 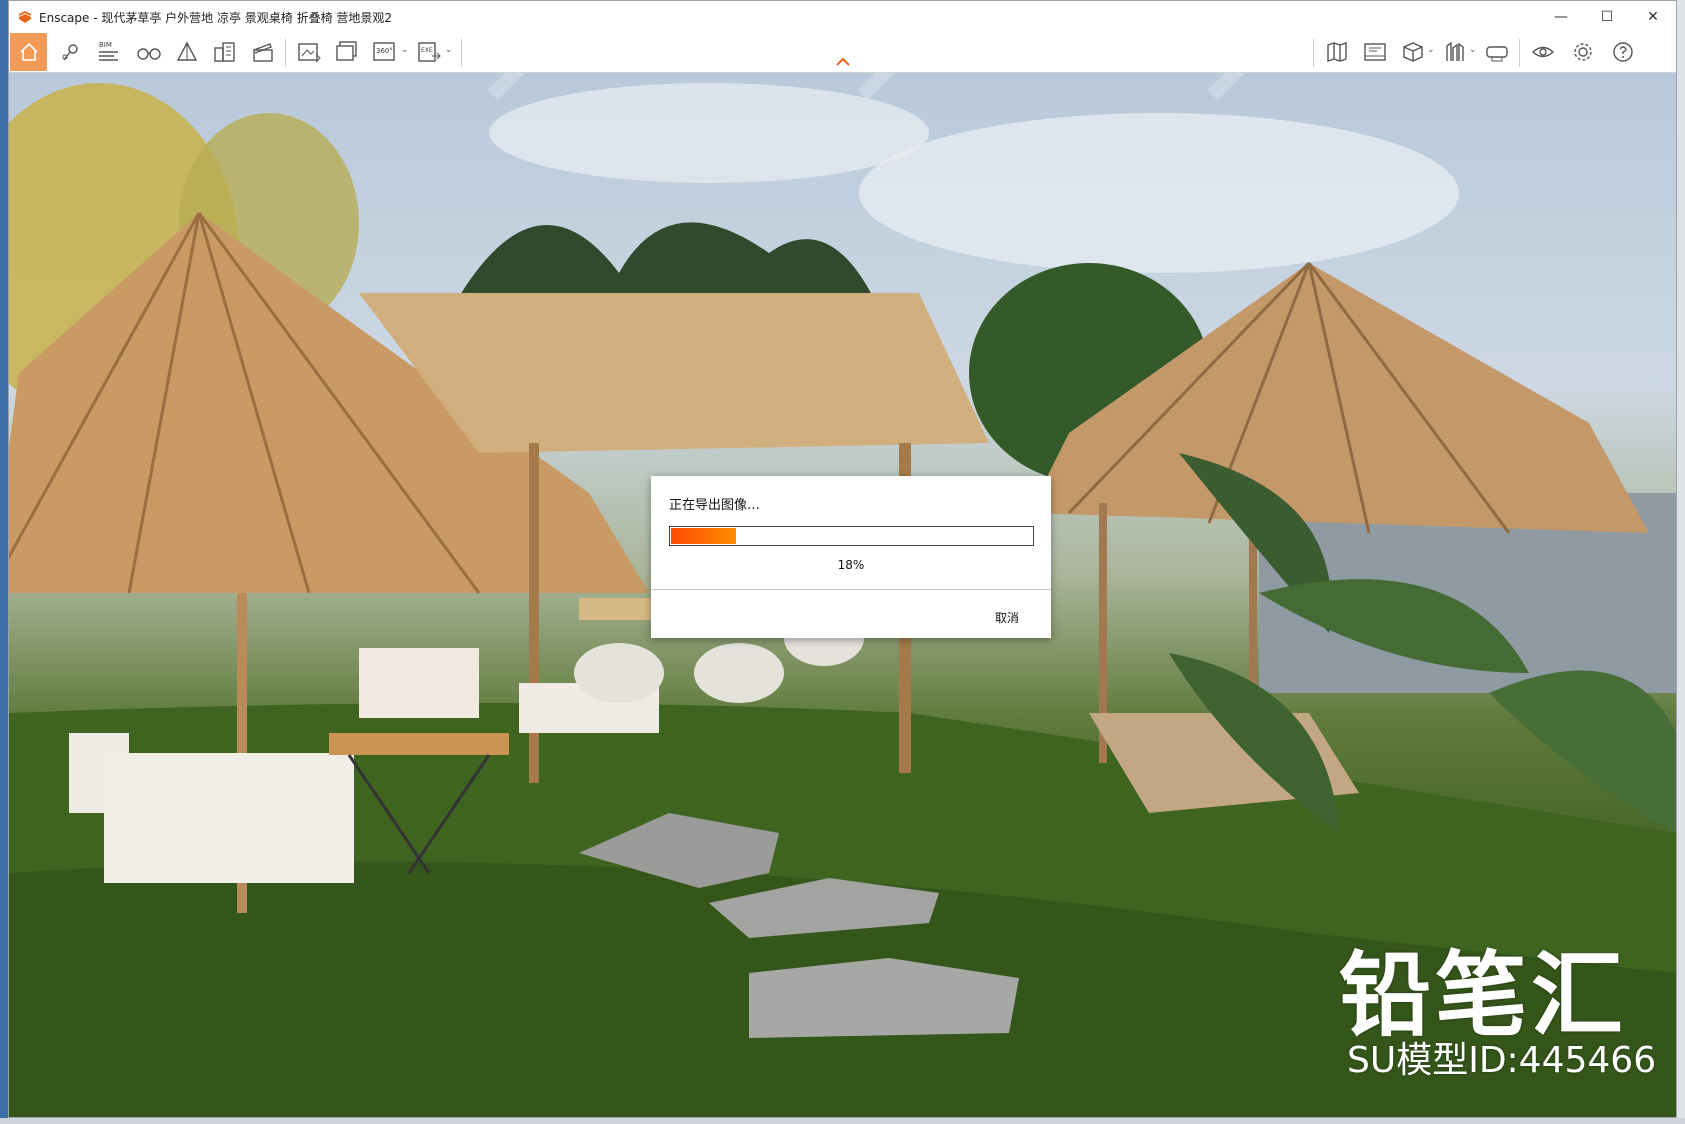 I want to click on asset-library-icon, so click(x=1455, y=51).